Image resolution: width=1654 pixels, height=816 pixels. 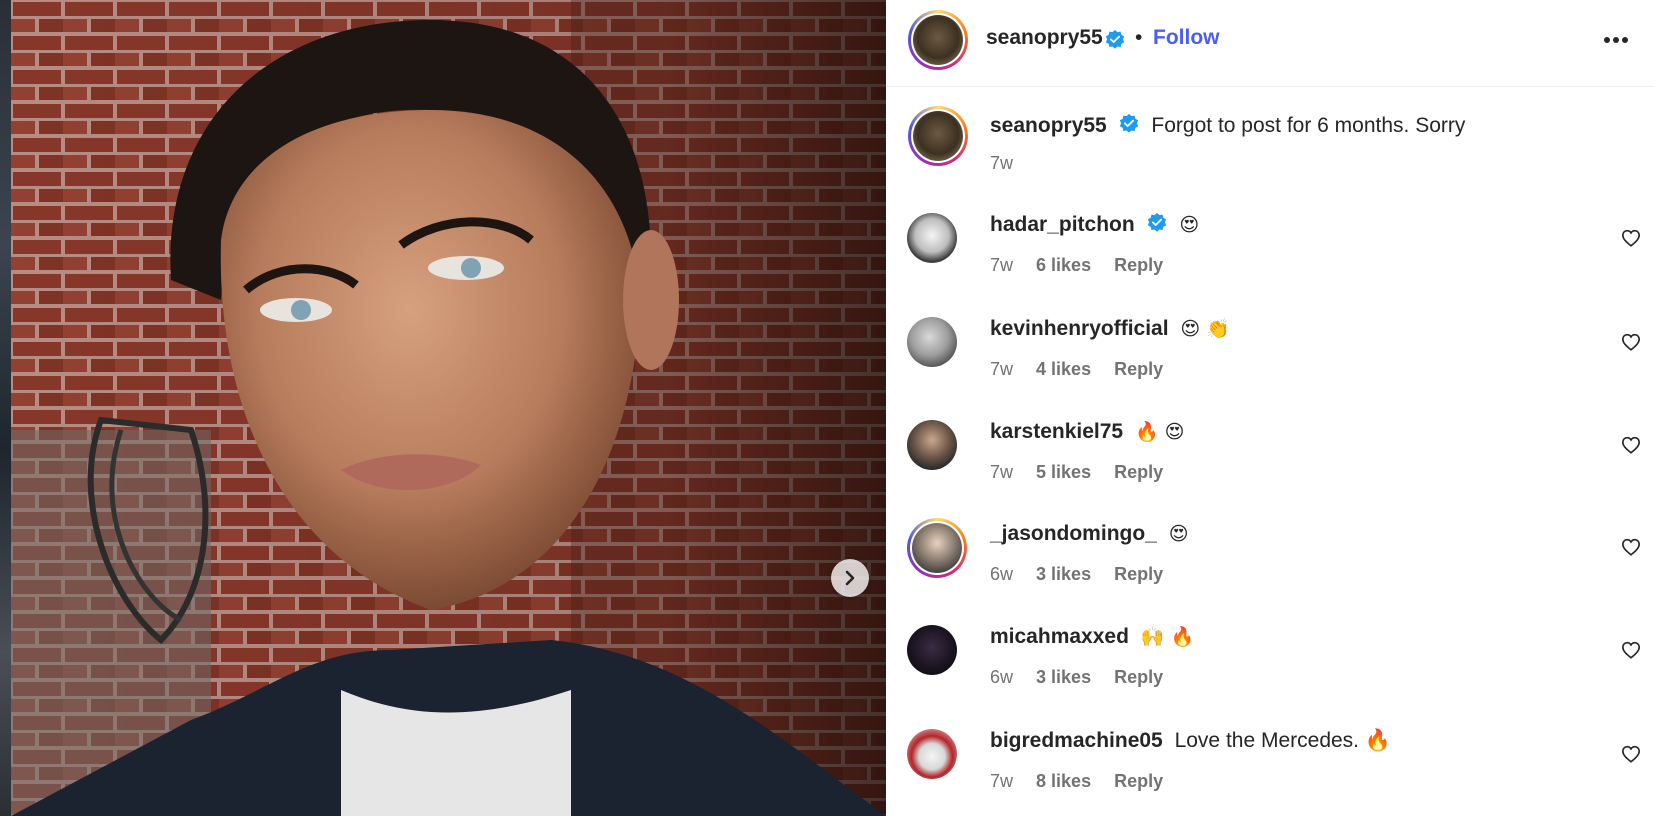 What do you see at coordinates (1001, 163) in the screenshot?
I see `caption-timestamp: 7w` at bounding box center [1001, 163].